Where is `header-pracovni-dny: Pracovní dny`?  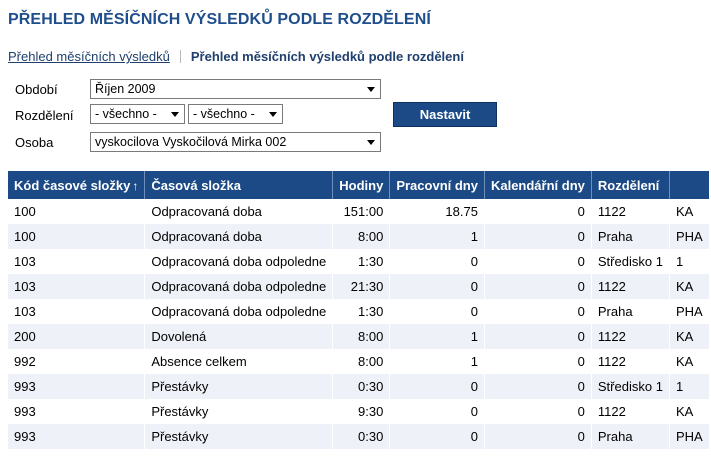
header-pracovni-dny: Pracovní dny is located at coordinates (437, 185).